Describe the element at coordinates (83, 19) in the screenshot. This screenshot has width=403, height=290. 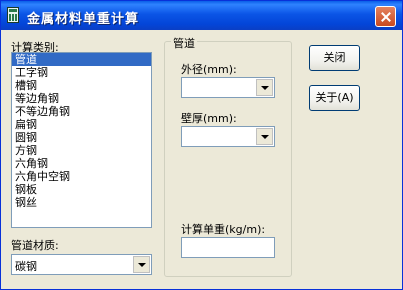
I see `window-title: 金属材料单重计算` at that location.